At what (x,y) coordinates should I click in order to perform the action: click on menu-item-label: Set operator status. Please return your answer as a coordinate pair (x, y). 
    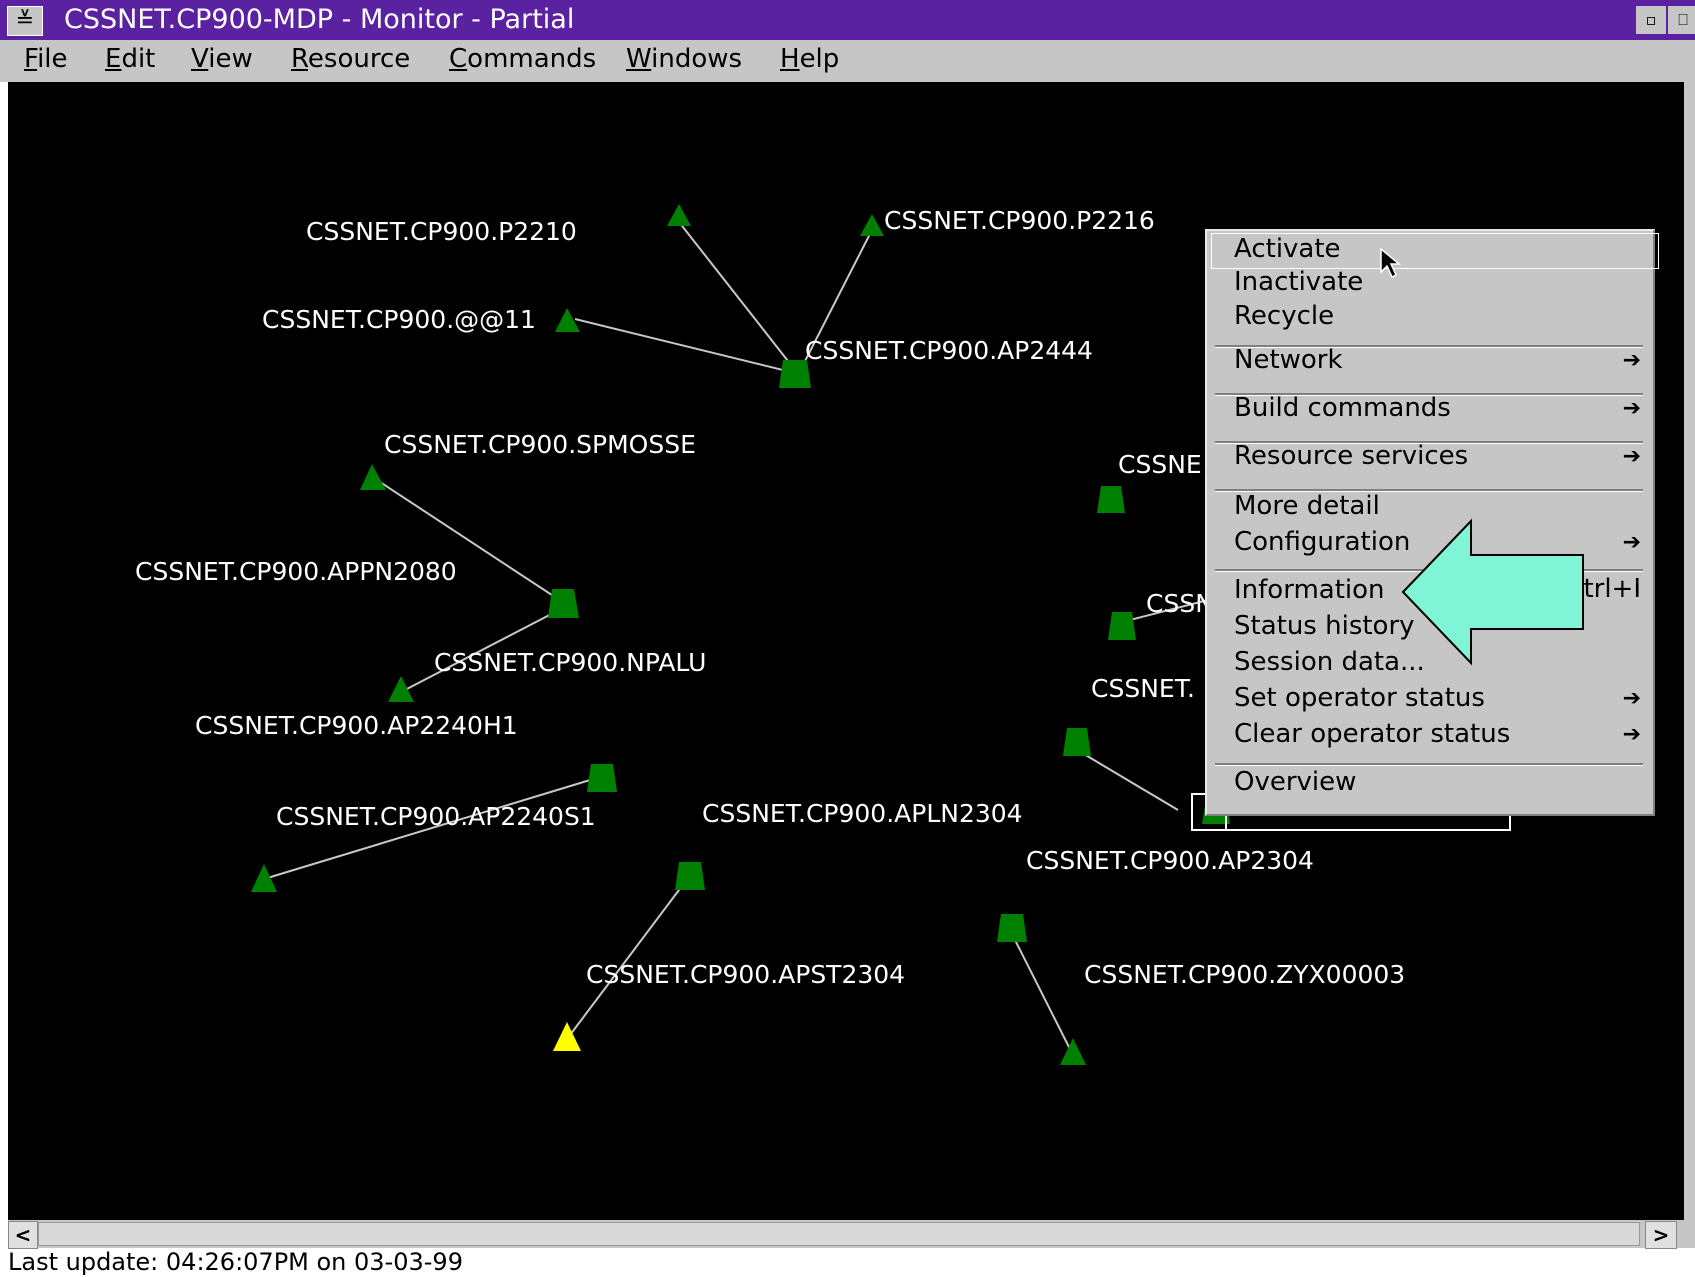
    Looking at the image, I should click on (1359, 698).